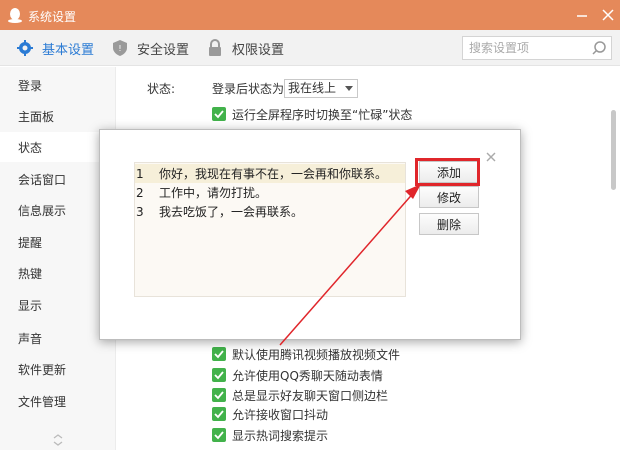 This screenshot has height=450, width=620. Describe the element at coordinates (310, 48) in the screenshot. I see `top-nav: 基本设置 ! 安全设置 权限设置` at that location.